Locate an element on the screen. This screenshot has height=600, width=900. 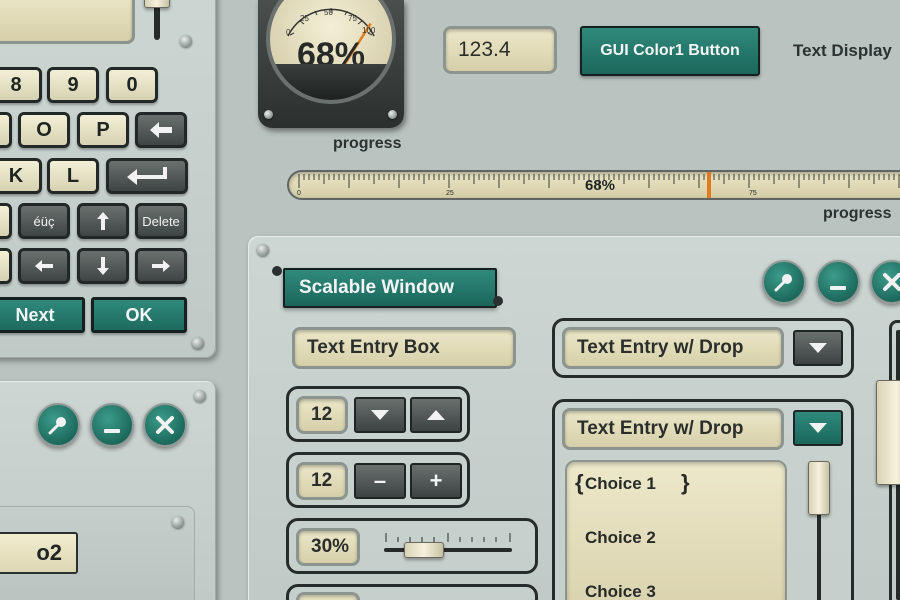
enter-button is located at coordinates (147, 176).